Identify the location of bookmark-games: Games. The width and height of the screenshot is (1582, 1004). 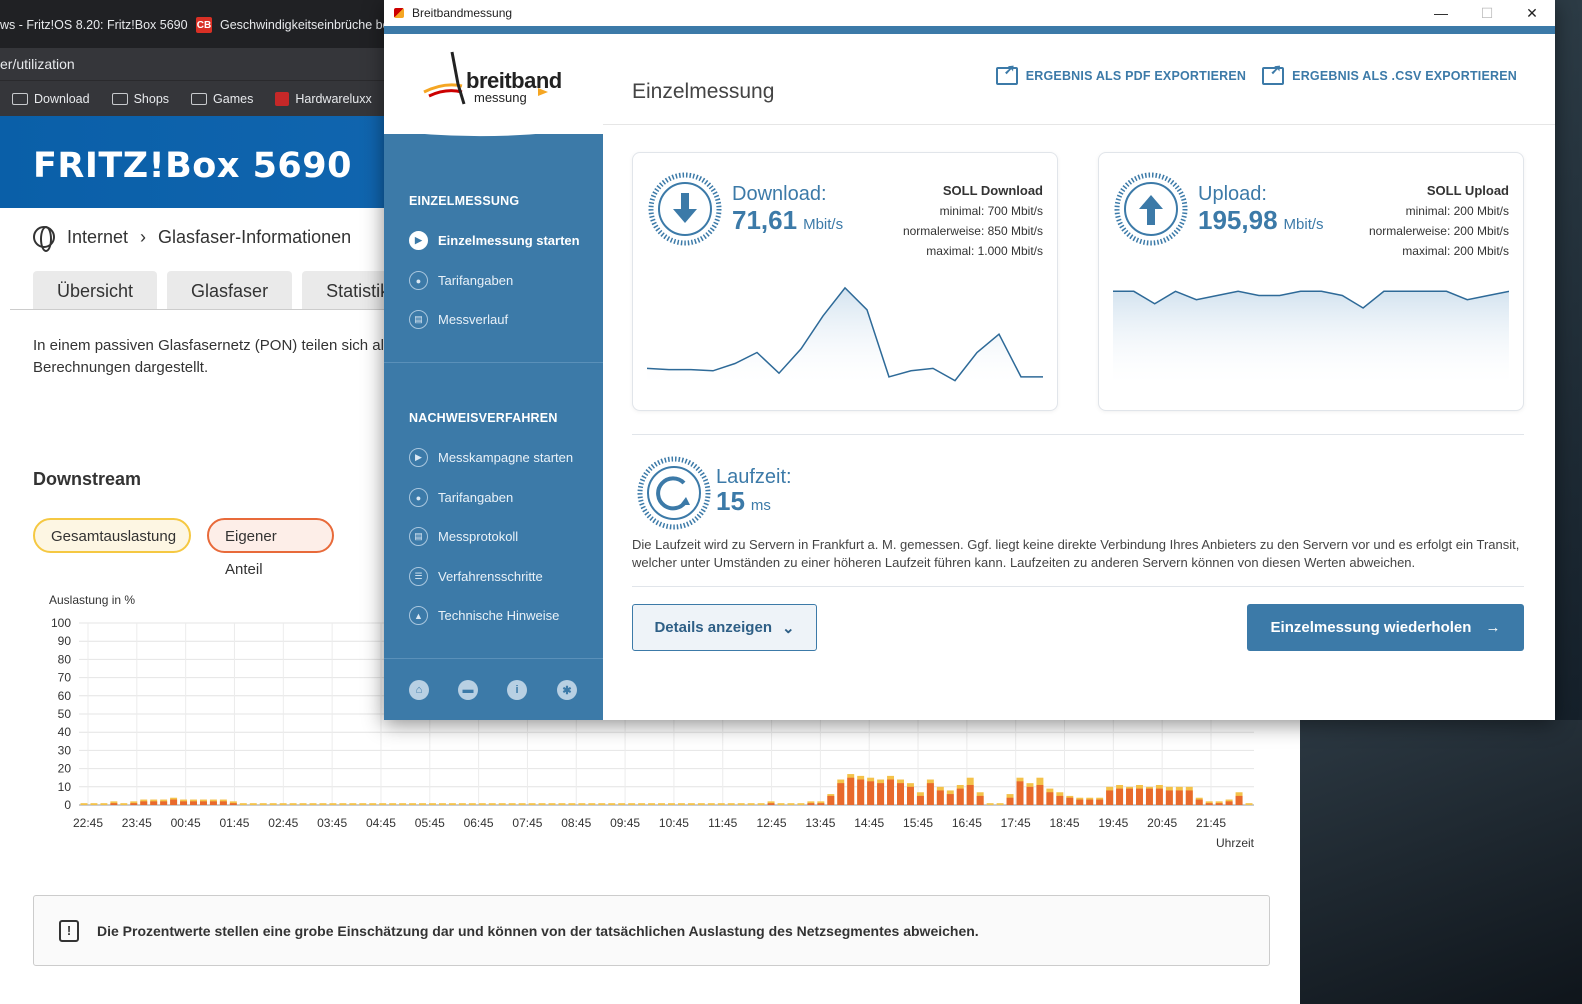
(222, 99).